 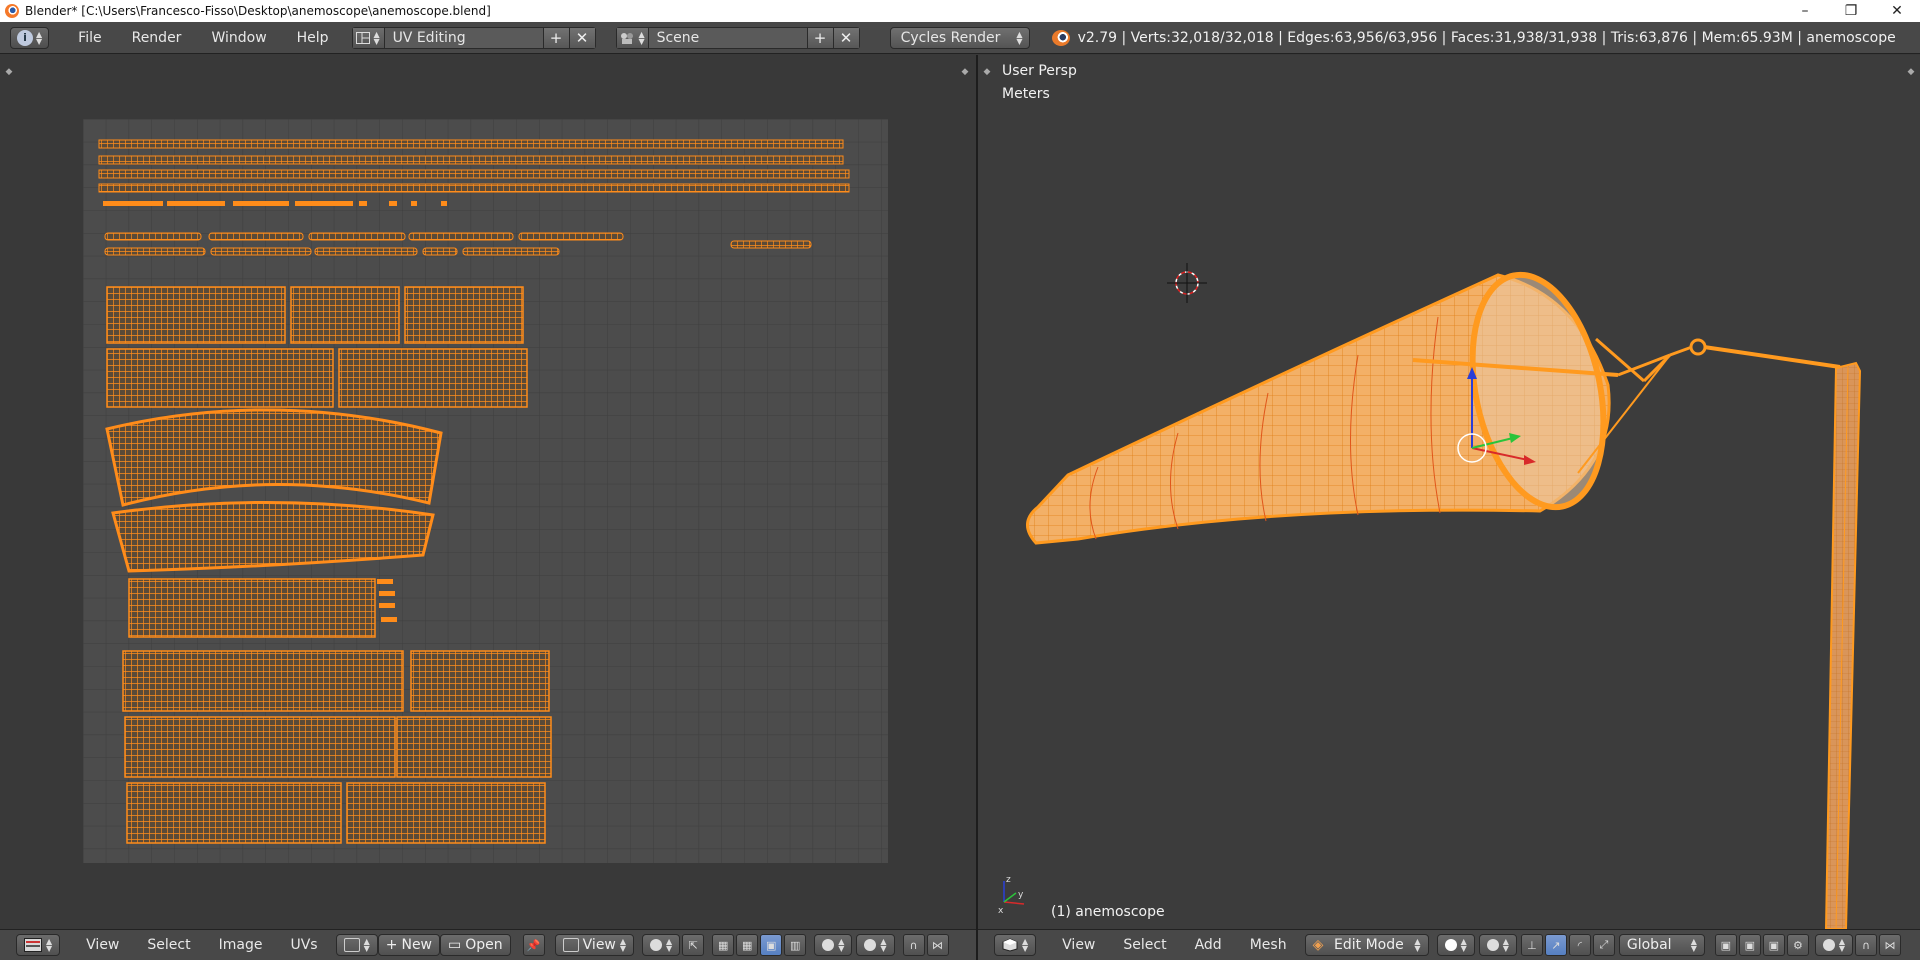 What do you see at coordinates (1797, 945) in the screenshot?
I see `occlude-geometry-icon: ⚙` at bounding box center [1797, 945].